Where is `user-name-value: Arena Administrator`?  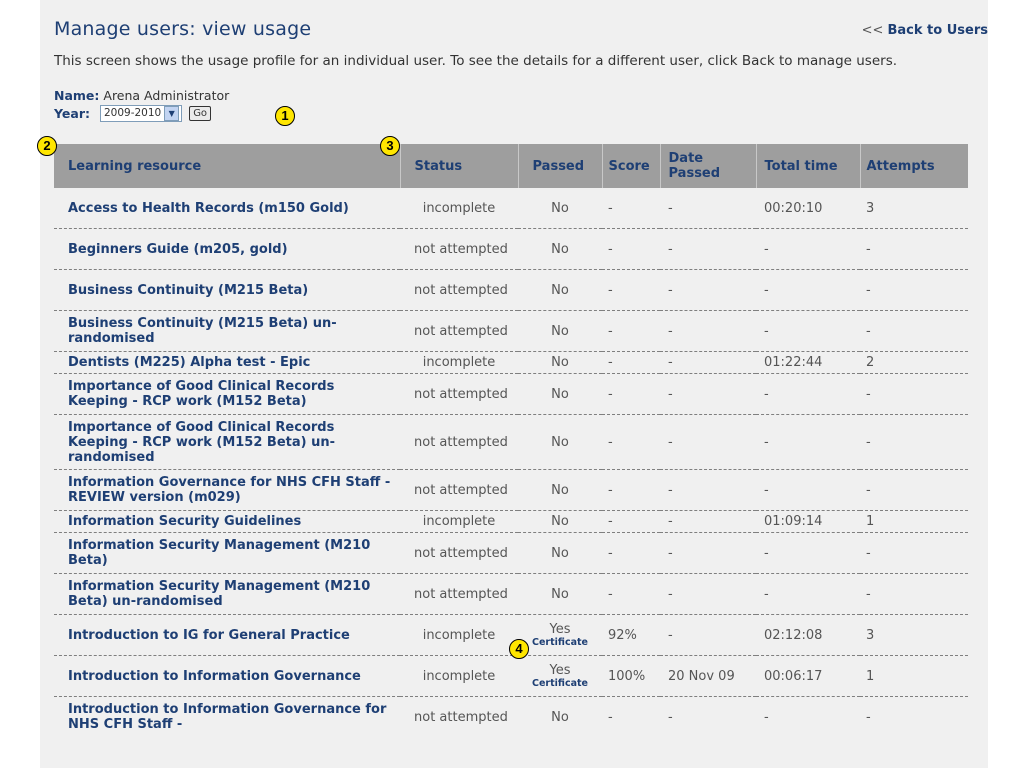
user-name-value: Arena Administrator is located at coordinates (166, 95).